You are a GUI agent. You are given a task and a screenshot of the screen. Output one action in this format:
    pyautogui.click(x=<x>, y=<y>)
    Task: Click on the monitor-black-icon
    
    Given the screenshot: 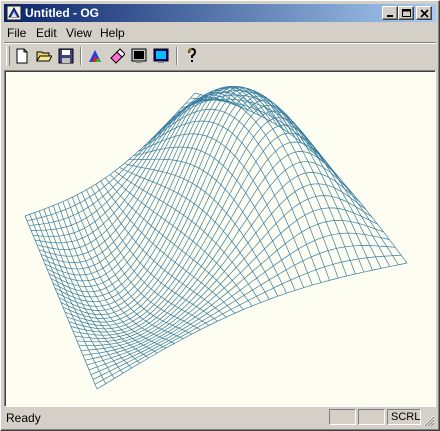 What is the action you would take?
    pyautogui.click(x=139, y=55)
    